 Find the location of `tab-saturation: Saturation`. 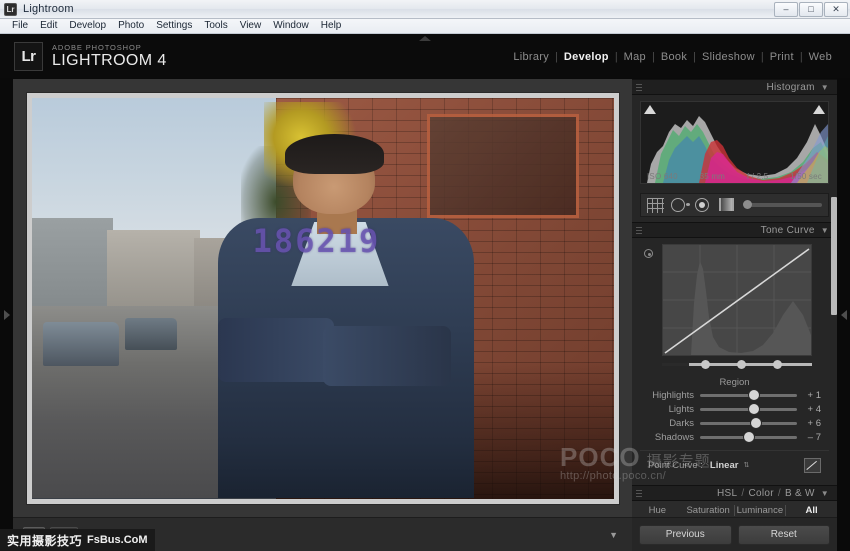

tab-saturation: Saturation is located at coordinates (708, 510).